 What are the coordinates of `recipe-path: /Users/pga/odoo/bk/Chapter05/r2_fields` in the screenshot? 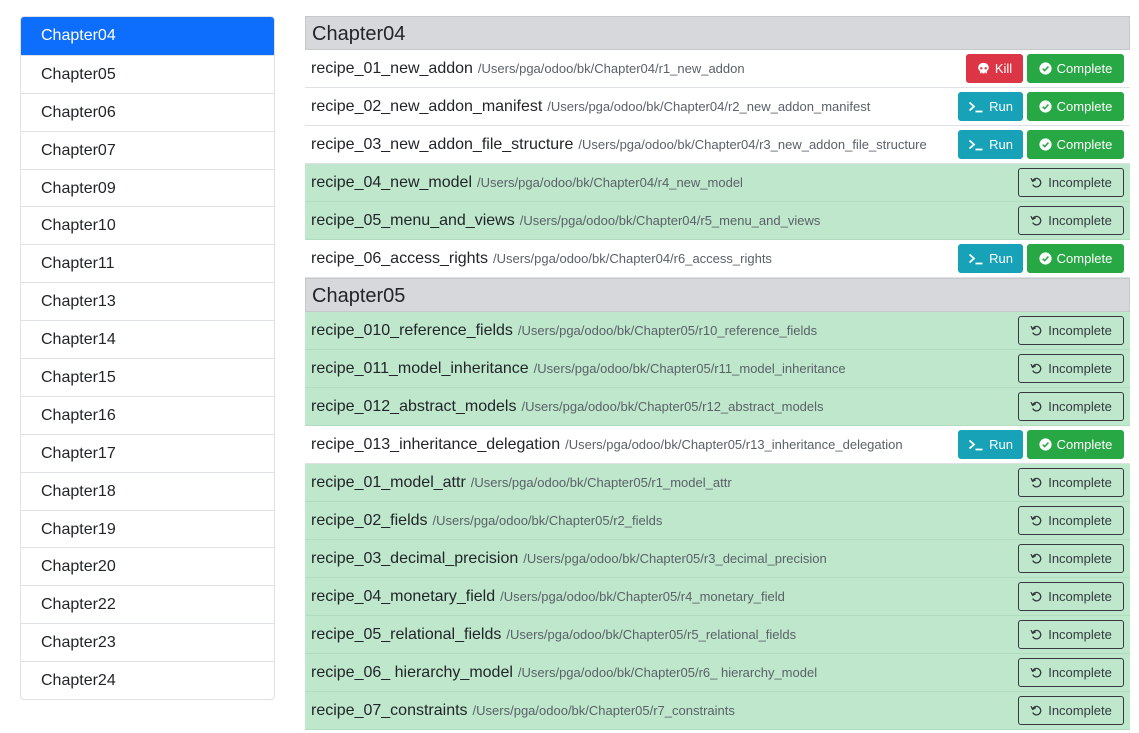 It's located at (547, 520).